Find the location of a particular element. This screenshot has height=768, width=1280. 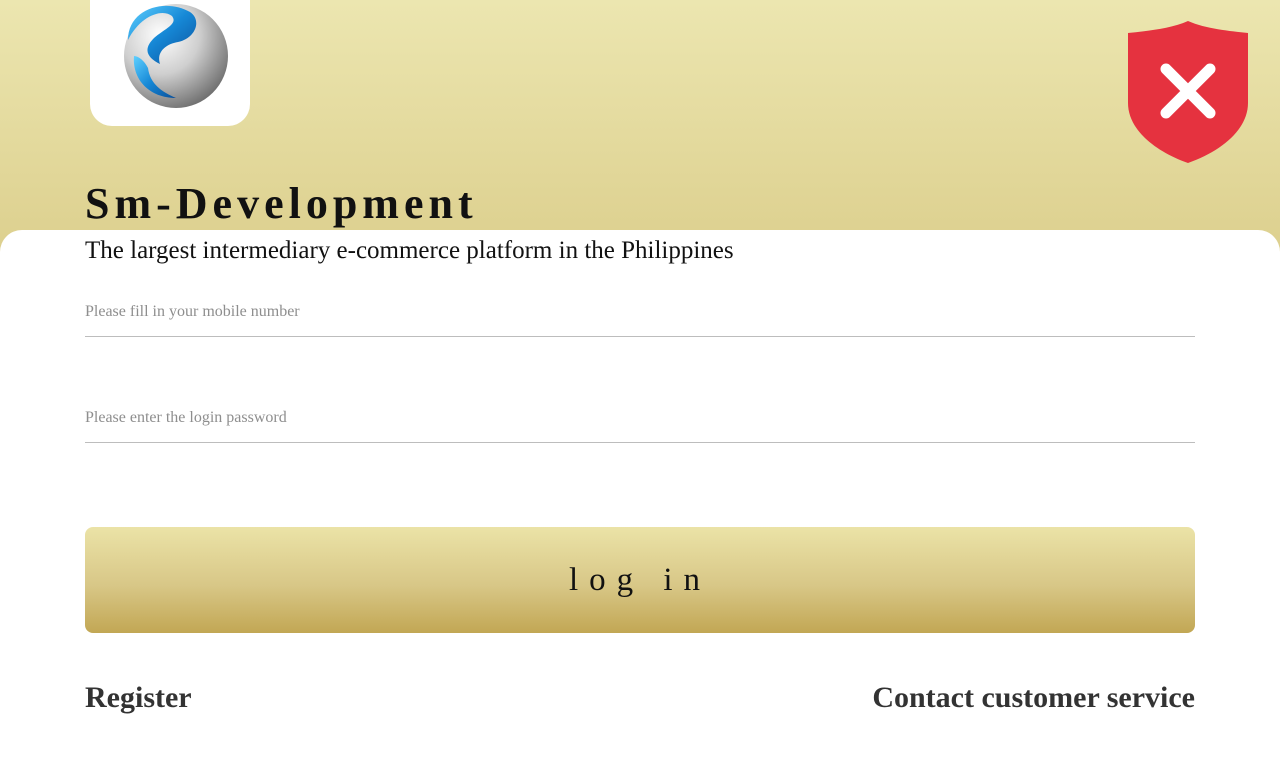

app-logo is located at coordinates (170, 63).